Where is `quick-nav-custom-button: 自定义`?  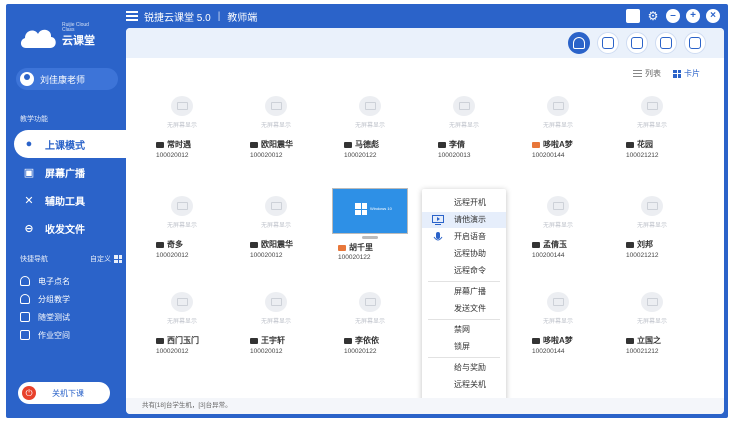
quick-nav-custom-button: 自定义 is located at coordinates (106, 259).